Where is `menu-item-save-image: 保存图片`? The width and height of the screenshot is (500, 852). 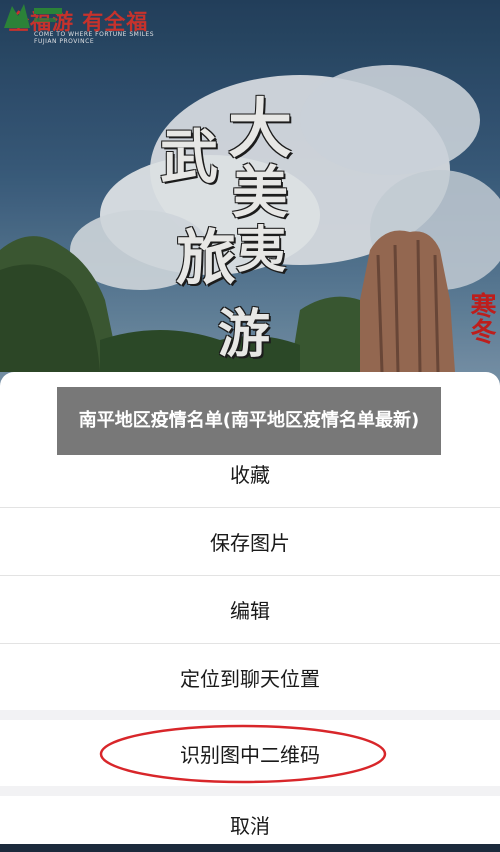
menu-item-save-image: 保存图片 is located at coordinates (250, 541).